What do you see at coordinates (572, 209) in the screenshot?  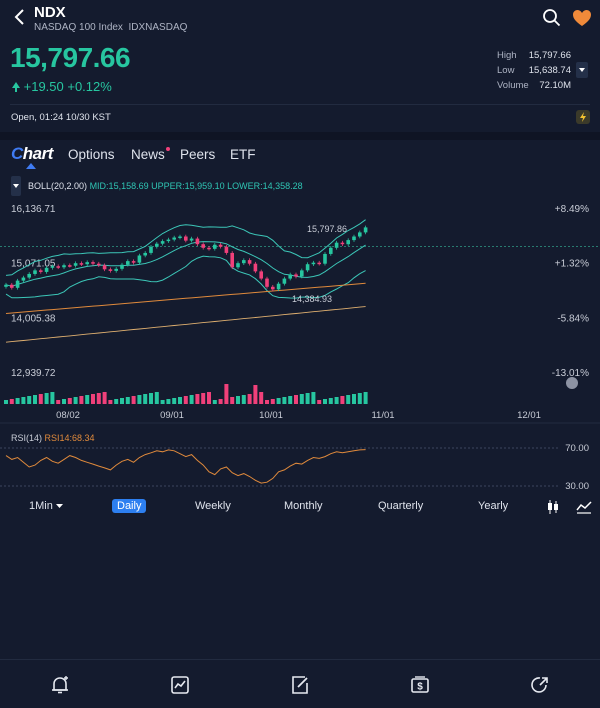 I see `y-axis-label-right: +8.49%` at bounding box center [572, 209].